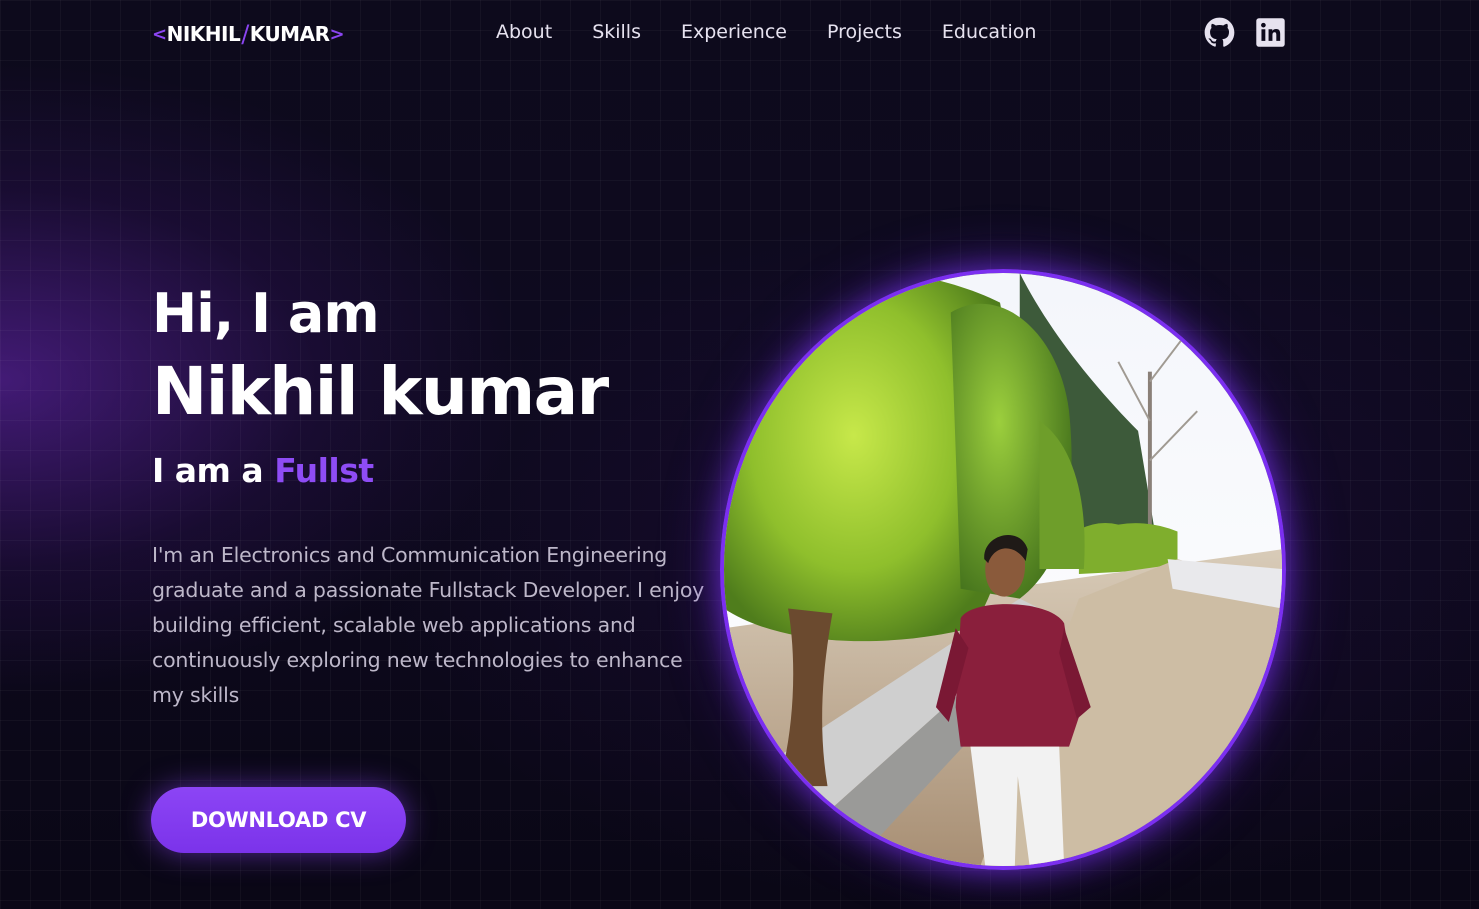  I want to click on logo-close-bracket: >, so click(337, 34).